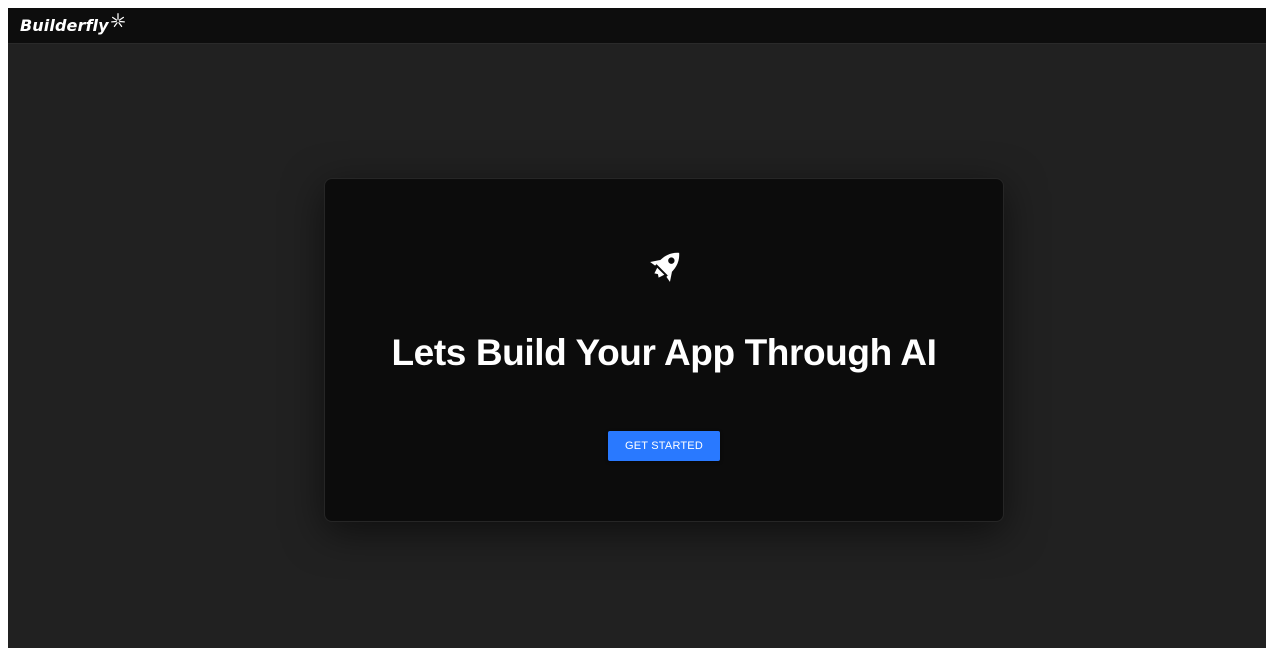  What do you see at coordinates (637, 26) in the screenshot?
I see `top-nav-bar: Builderfly` at bounding box center [637, 26].